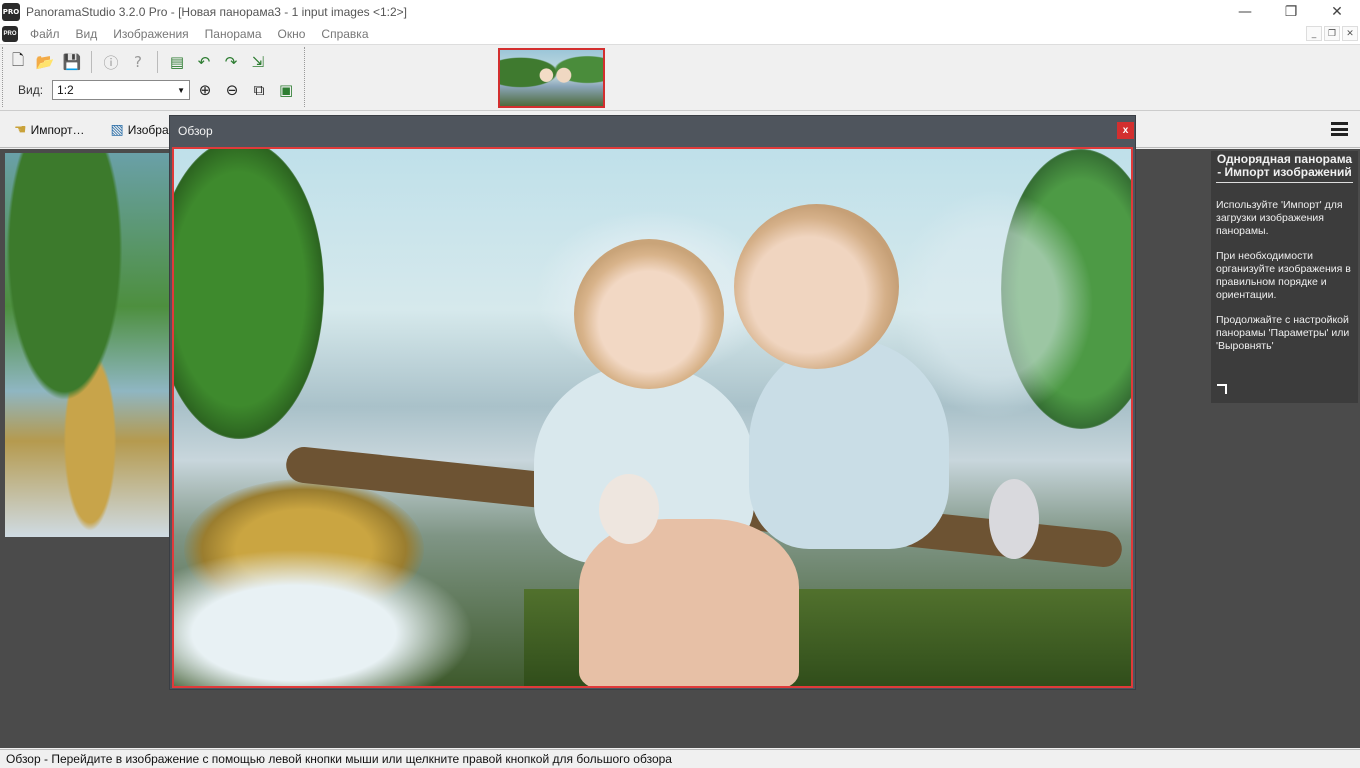 The width and height of the screenshot is (1360, 768). What do you see at coordinates (259, 90) in the screenshot?
I see `zoom-fit-icon: ⧉` at bounding box center [259, 90].